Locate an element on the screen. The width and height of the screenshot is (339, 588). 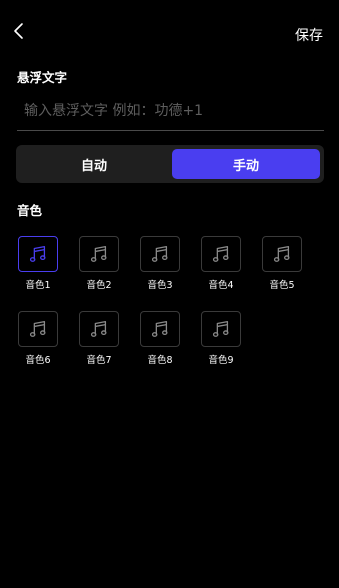
tone-option-label: 音色4 is located at coordinates (221, 285).